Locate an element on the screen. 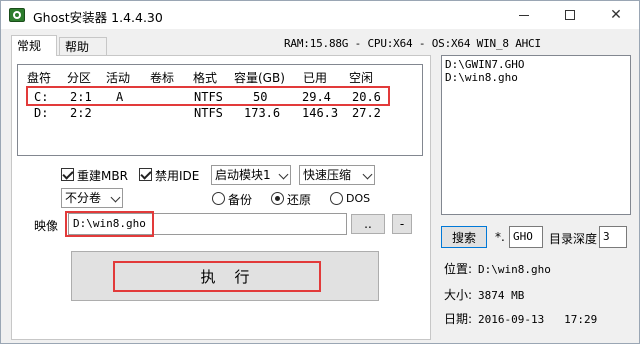 The image size is (640, 344). location-label: 位置: is located at coordinates (458, 269).